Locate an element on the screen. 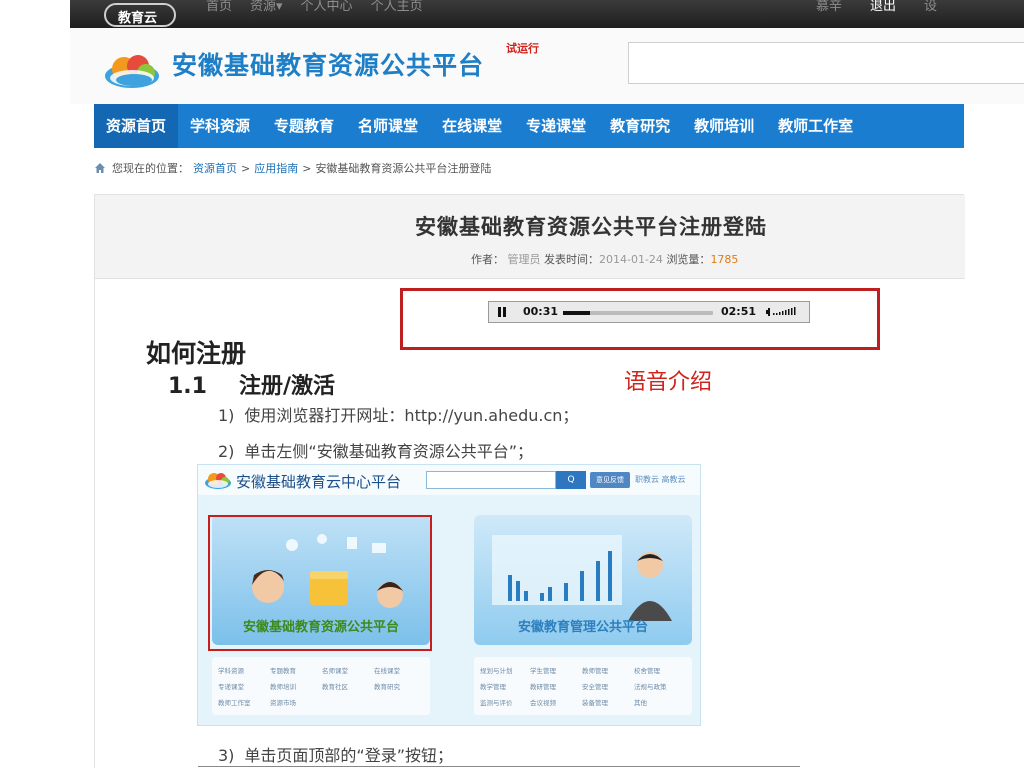 The width and height of the screenshot is (1024, 768). step-item: 1) 使用浏览器打开网址：http://yun.ahedu.cn； is located at coordinates (398, 414).